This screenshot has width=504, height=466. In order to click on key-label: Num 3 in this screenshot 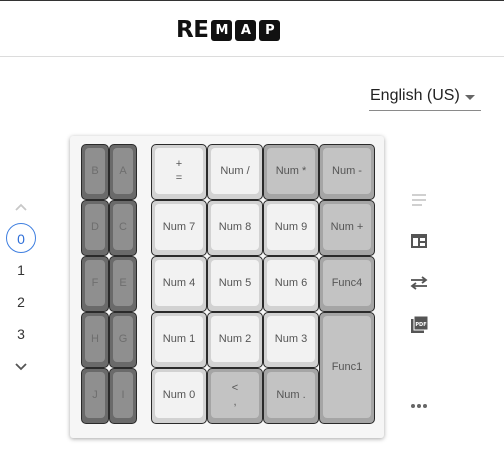, I will do `click(291, 339)`.